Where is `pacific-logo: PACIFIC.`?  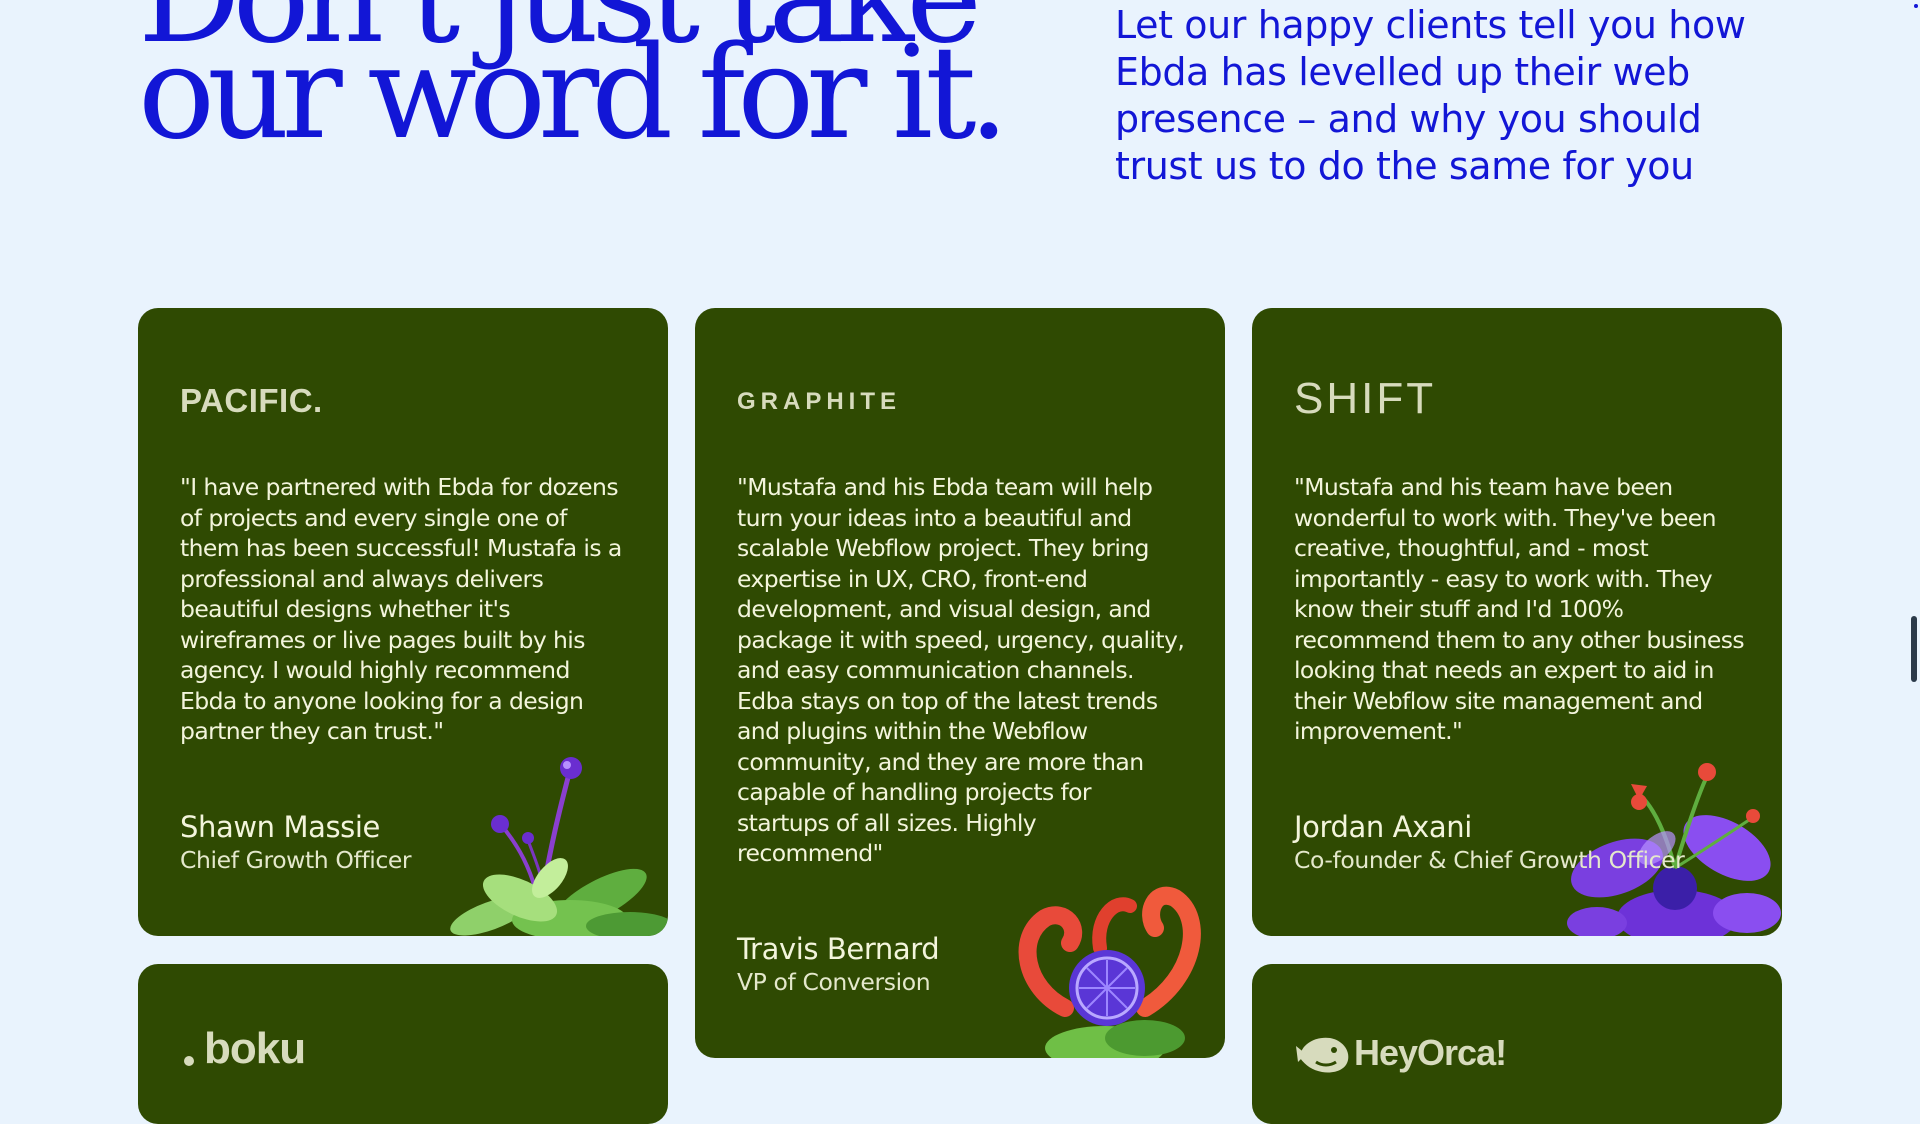 pacific-logo: PACIFIC. is located at coordinates (251, 400).